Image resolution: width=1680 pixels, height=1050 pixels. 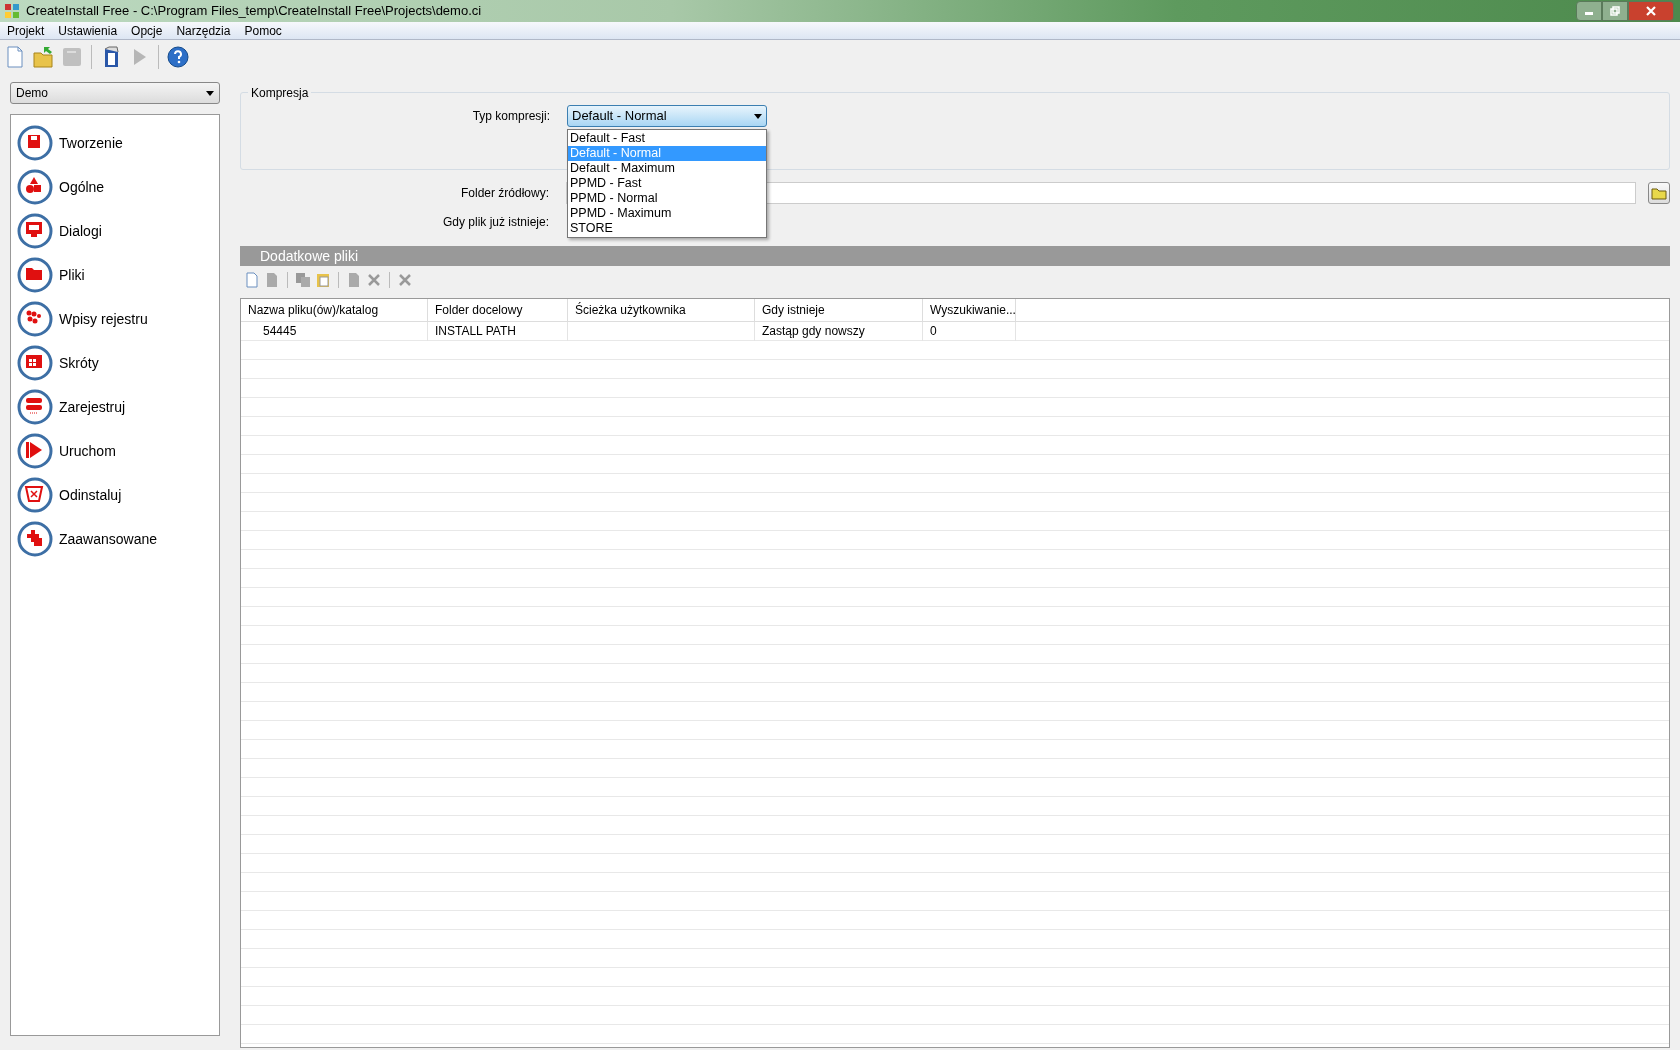 What do you see at coordinates (263, 30) in the screenshot?
I see `menu-item: Pomoc` at bounding box center [263, 30].